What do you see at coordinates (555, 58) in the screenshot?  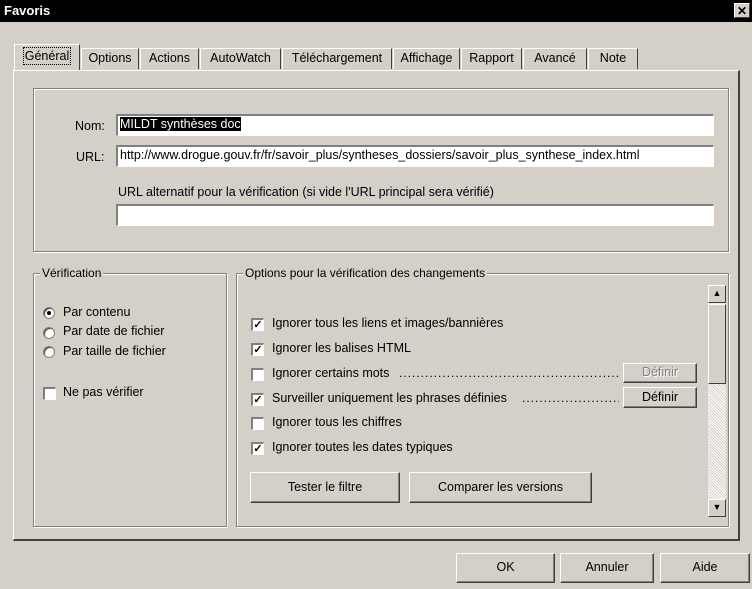 I see `tab-avance: Avancé` at bounding box center [555, 58].